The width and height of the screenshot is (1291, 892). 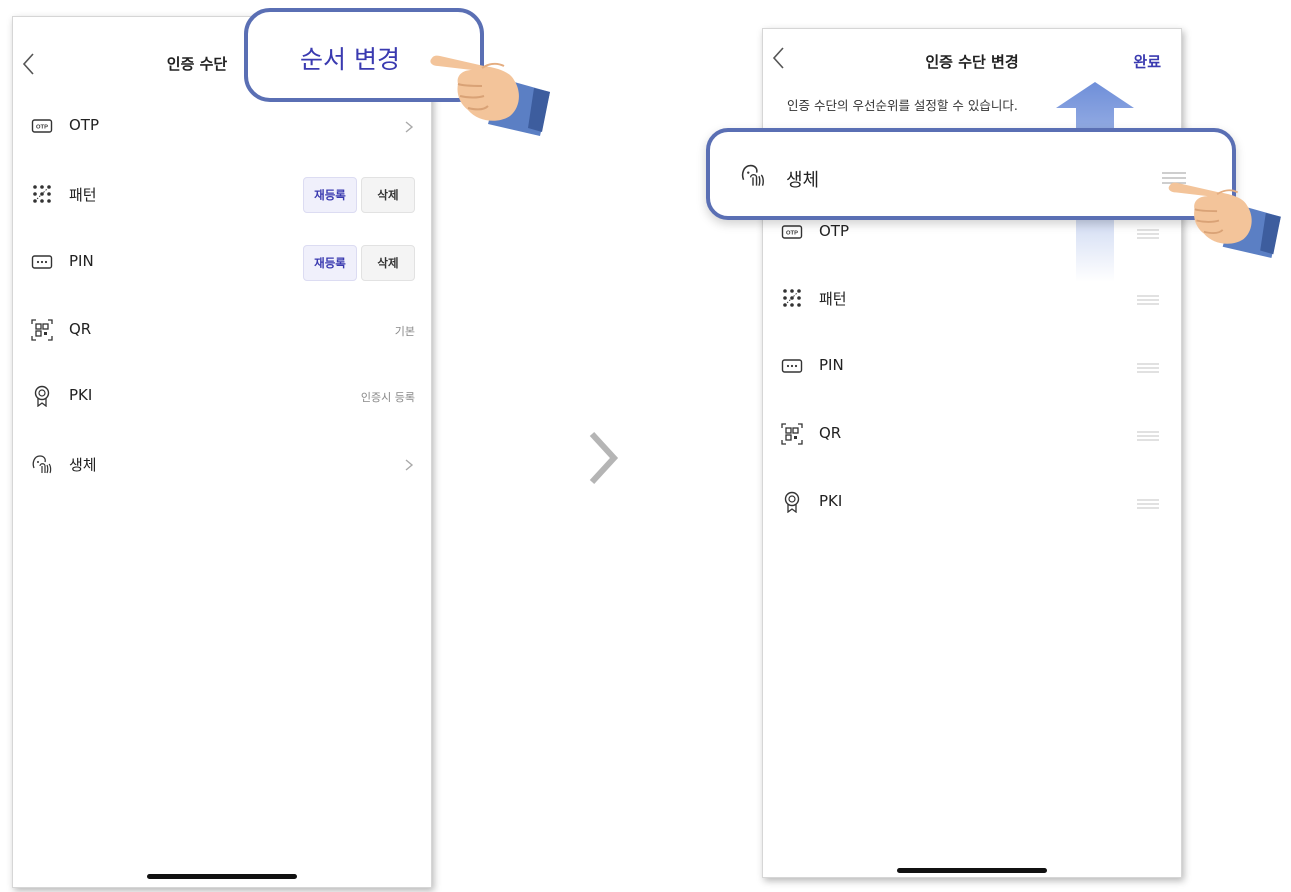 I want to click on subtitle: 인증 수단의 우선순위를 설정할 수 있습니다., so click(x=902, y=105).